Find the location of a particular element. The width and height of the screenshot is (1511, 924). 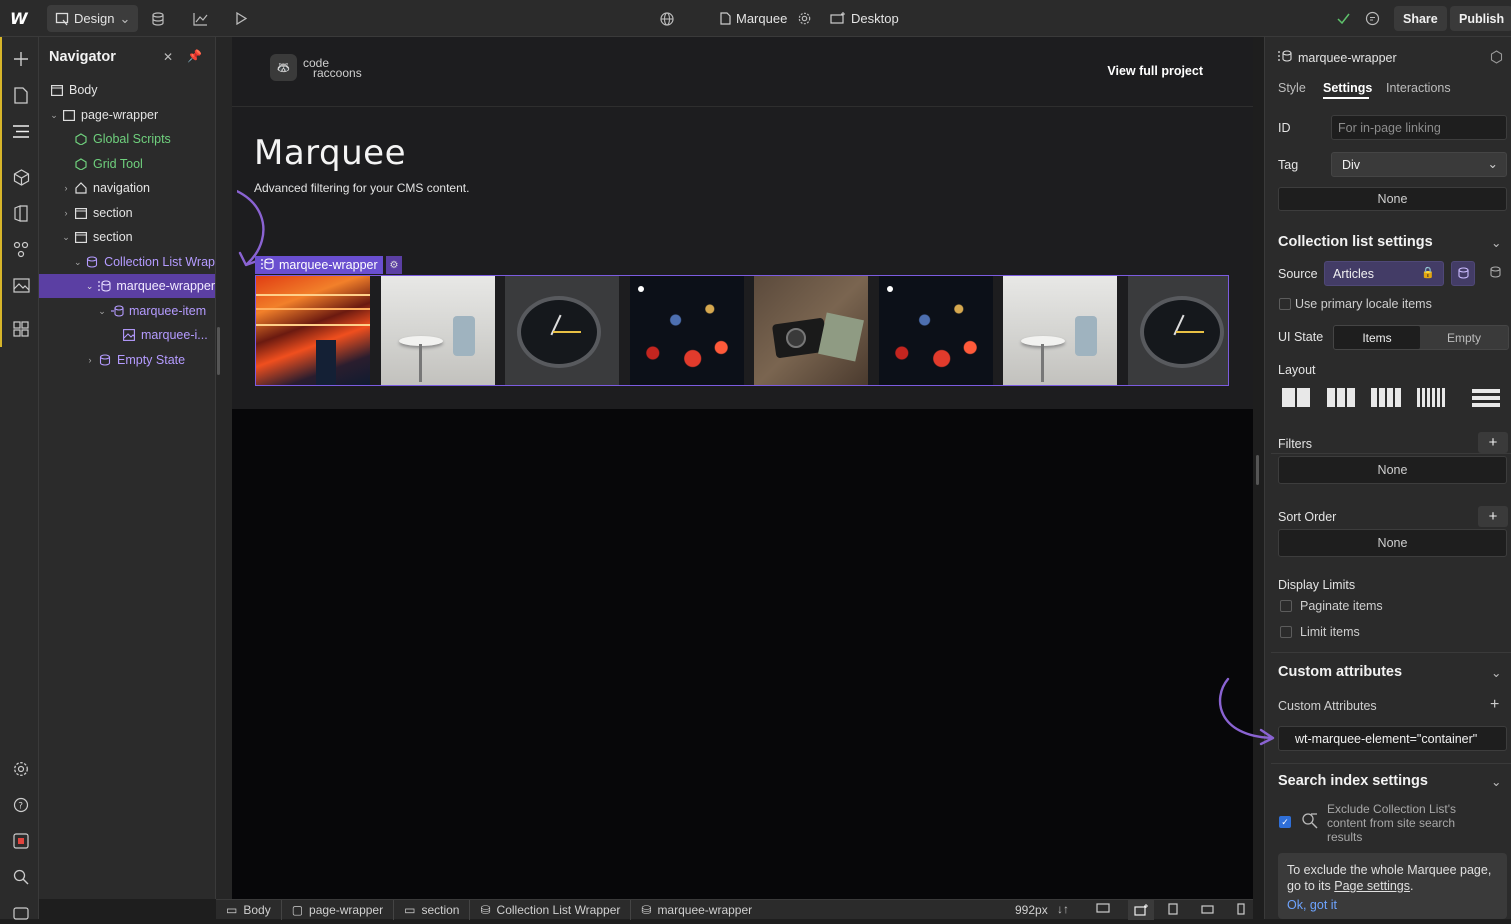

breadcrumb-body: ▭ Body is located at coordinates (249, 909).